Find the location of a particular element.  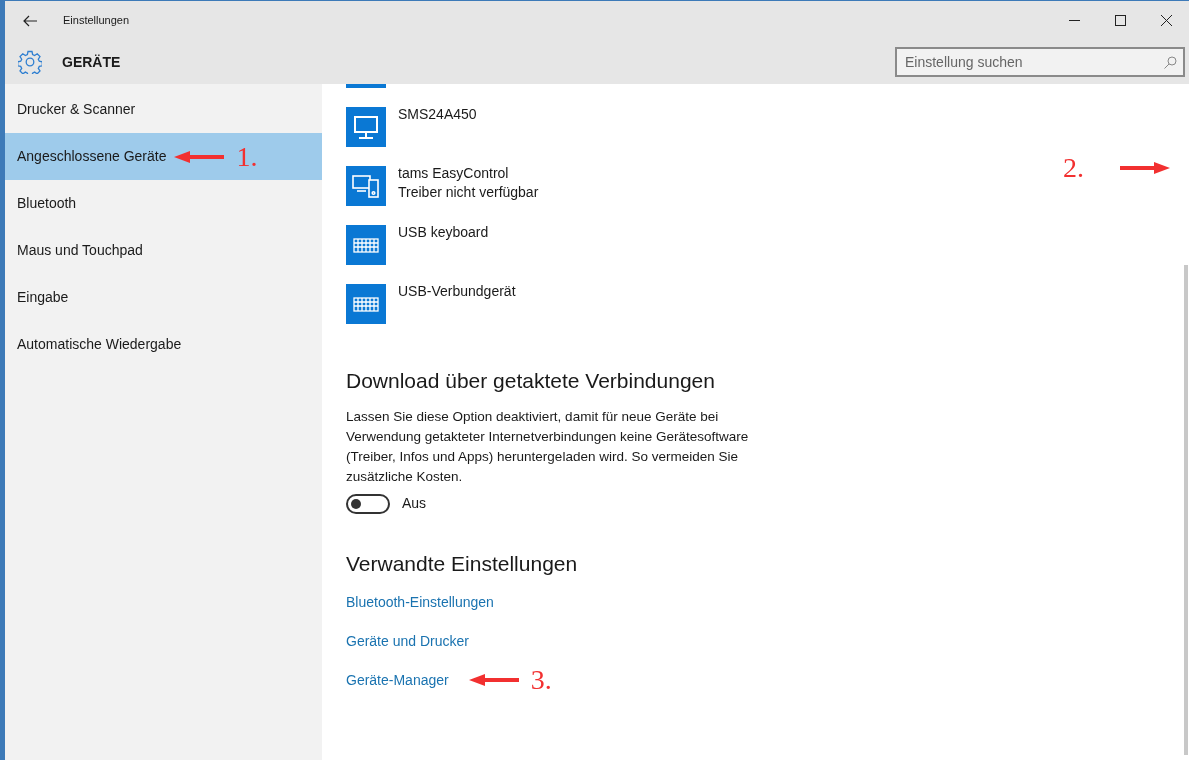

back-arrow-icon is located at coordinates (30, 20).